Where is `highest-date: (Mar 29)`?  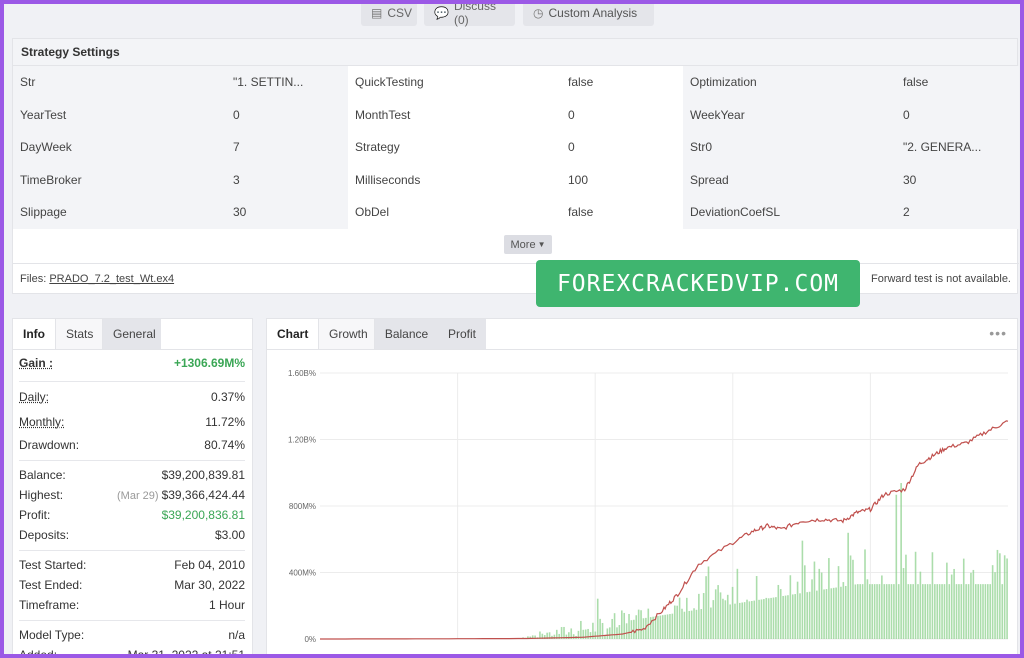 highest-date: (Mar 29) is located at coordinates (138, 496).